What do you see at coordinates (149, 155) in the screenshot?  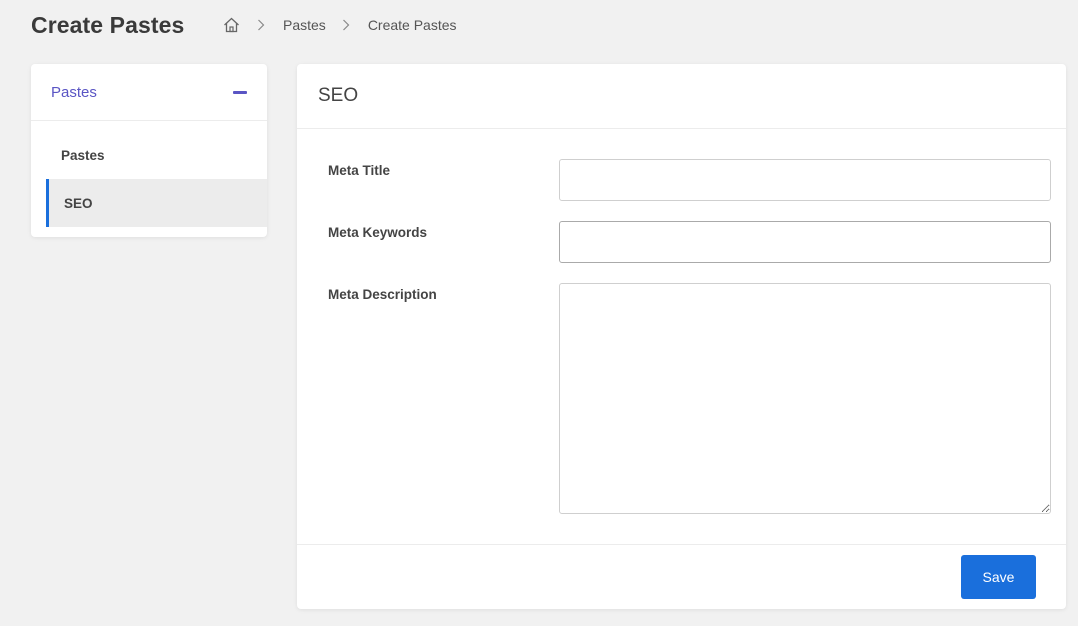 I see `sidebar-item-pastes: Pastes` at bounding box center [149, 155].